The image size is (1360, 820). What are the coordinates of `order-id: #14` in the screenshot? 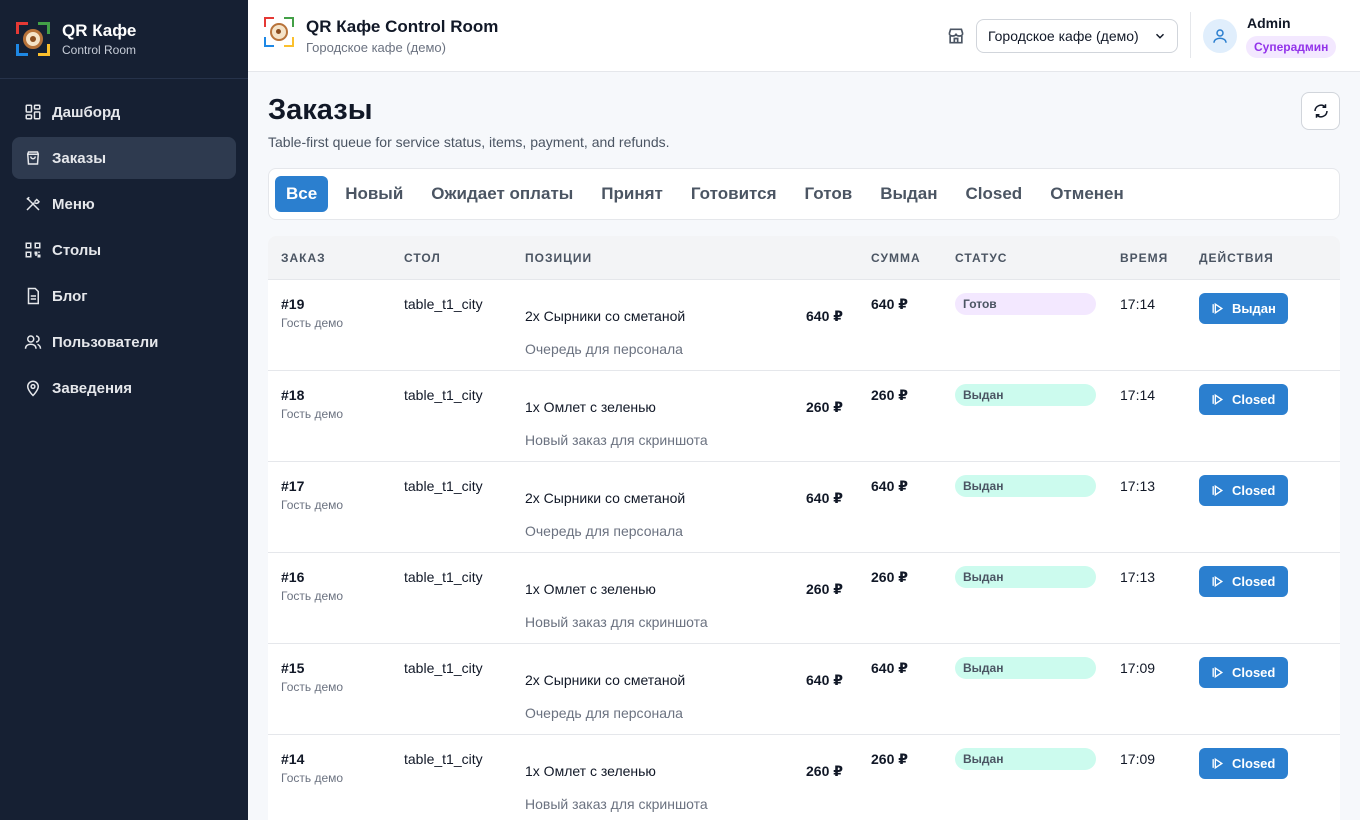 It's located at (293, 759).